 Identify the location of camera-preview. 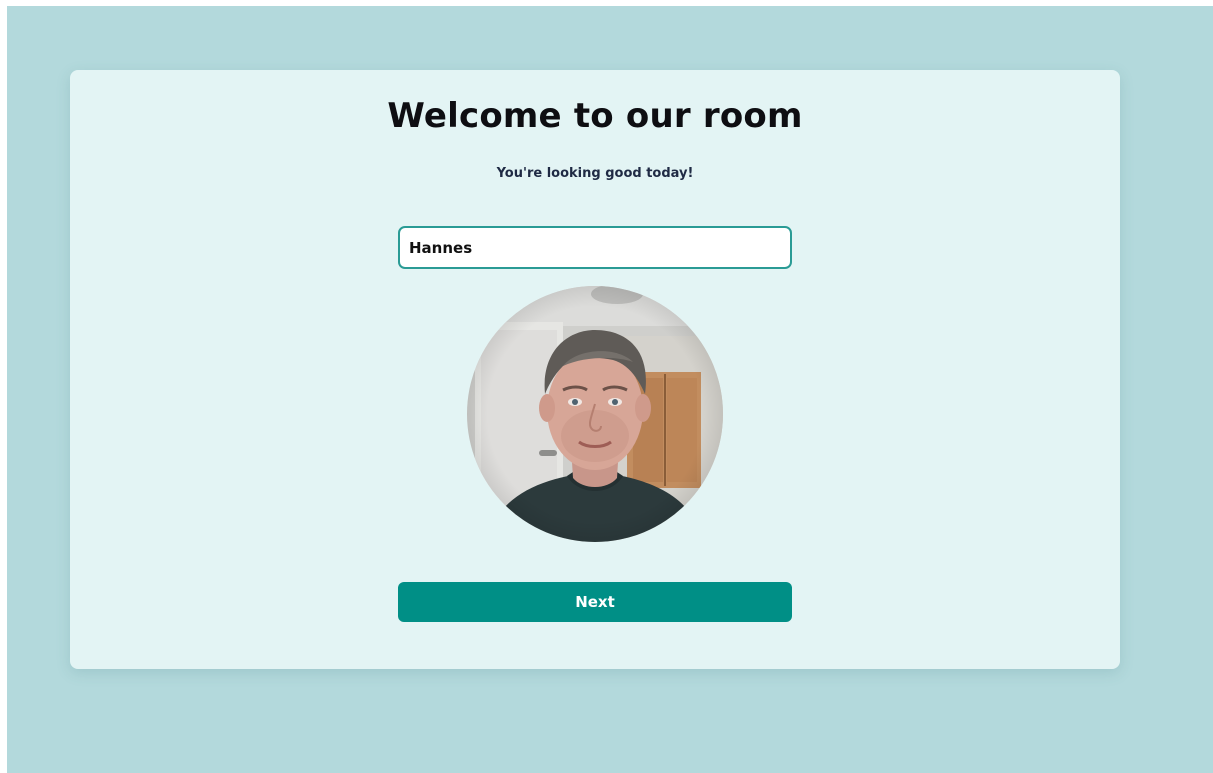
(595, 414).